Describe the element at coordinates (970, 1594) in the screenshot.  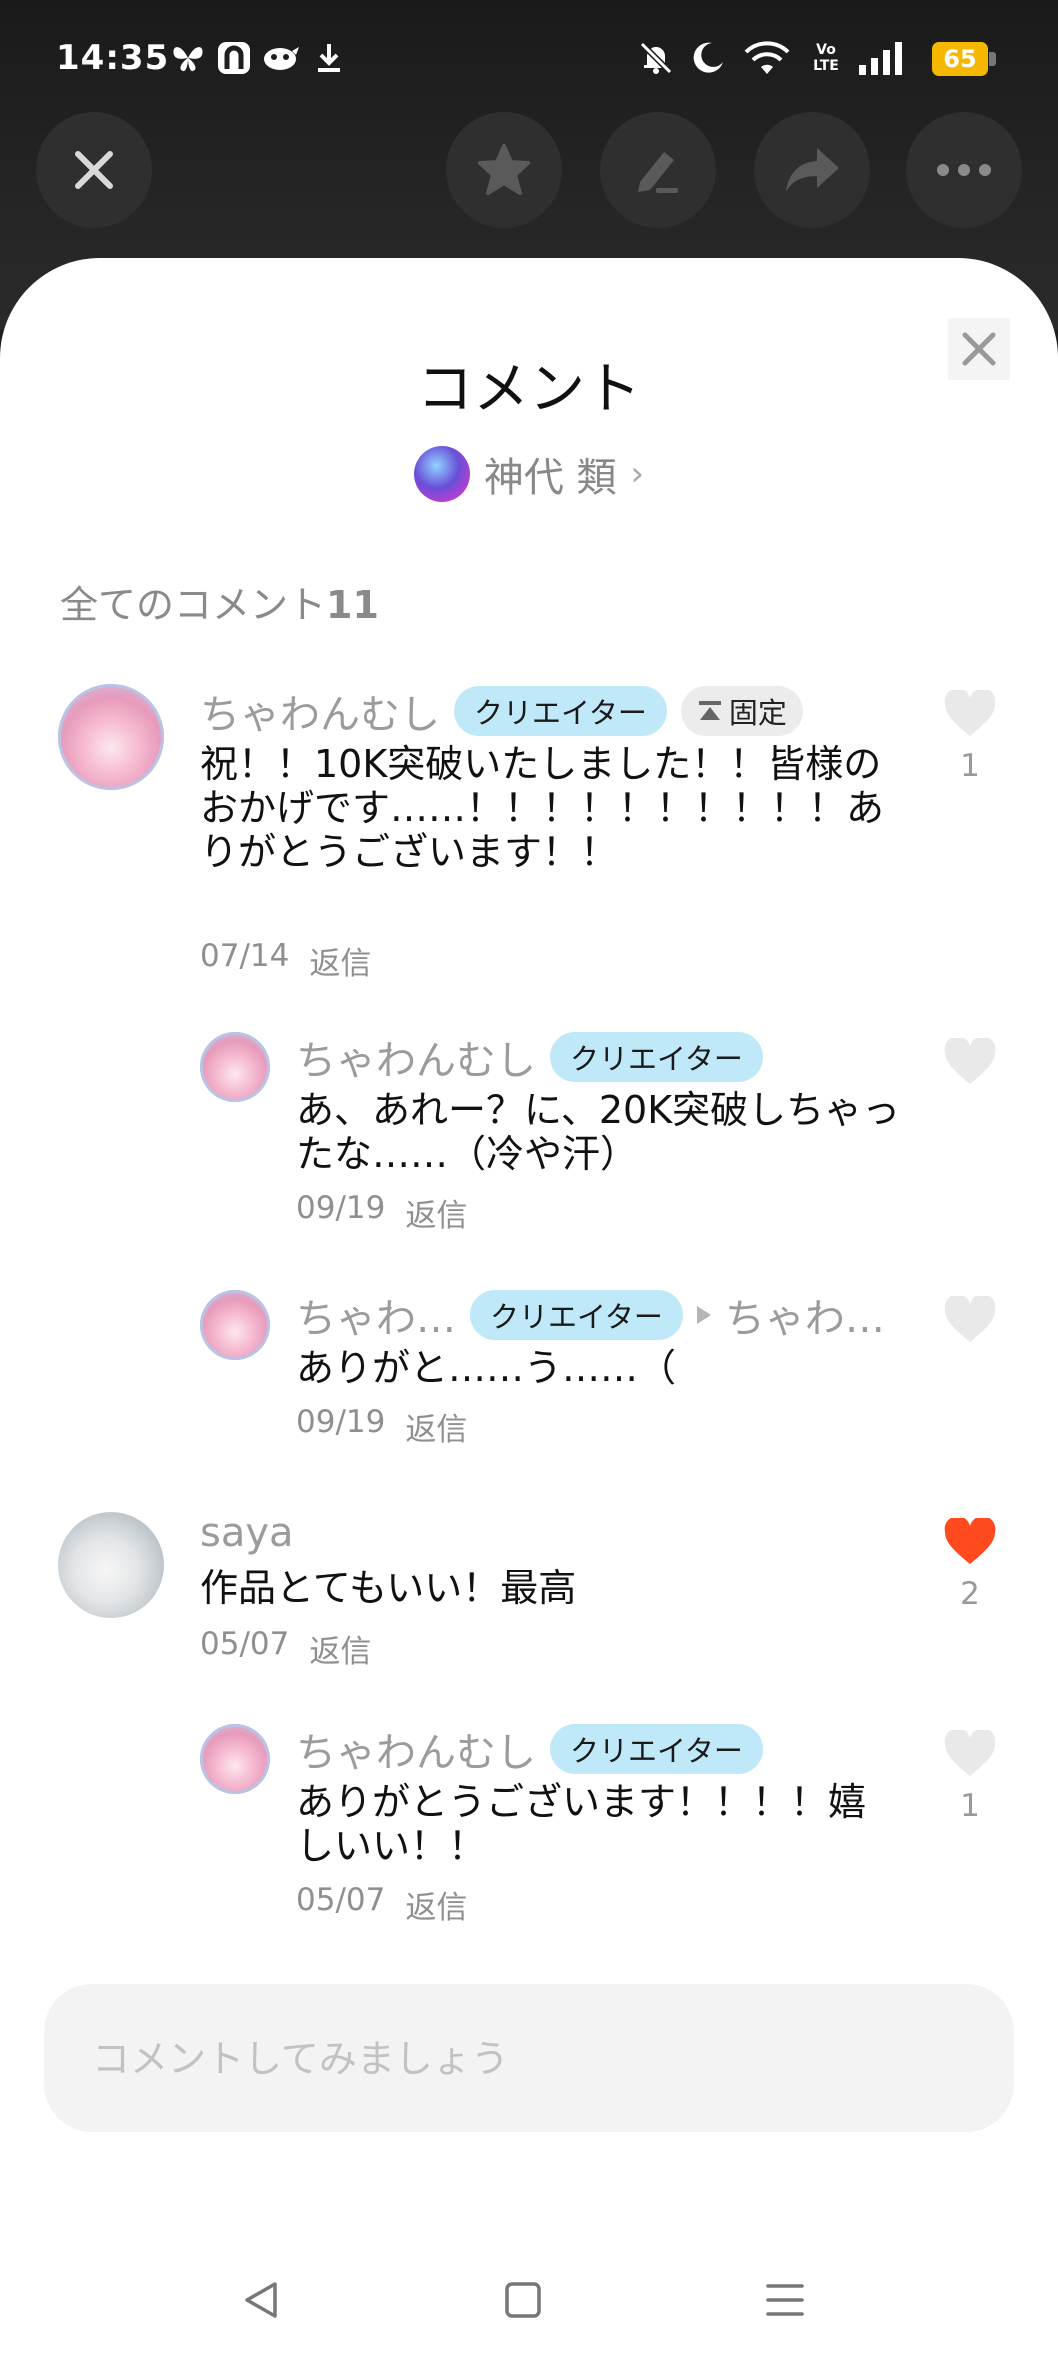
I see `like-count: 2` at that location.